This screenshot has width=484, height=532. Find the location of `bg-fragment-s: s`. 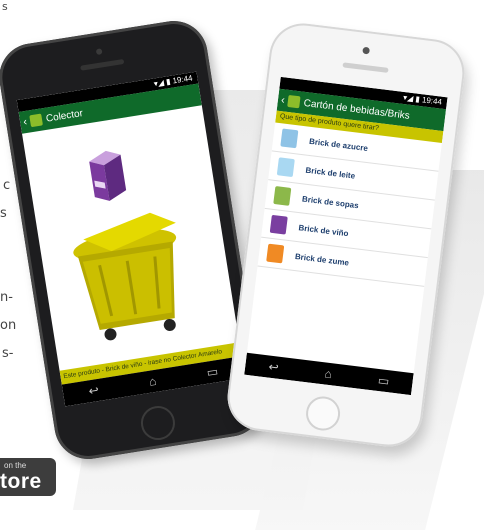

bg-fragment-s: s is located at coordinates (3, 213).